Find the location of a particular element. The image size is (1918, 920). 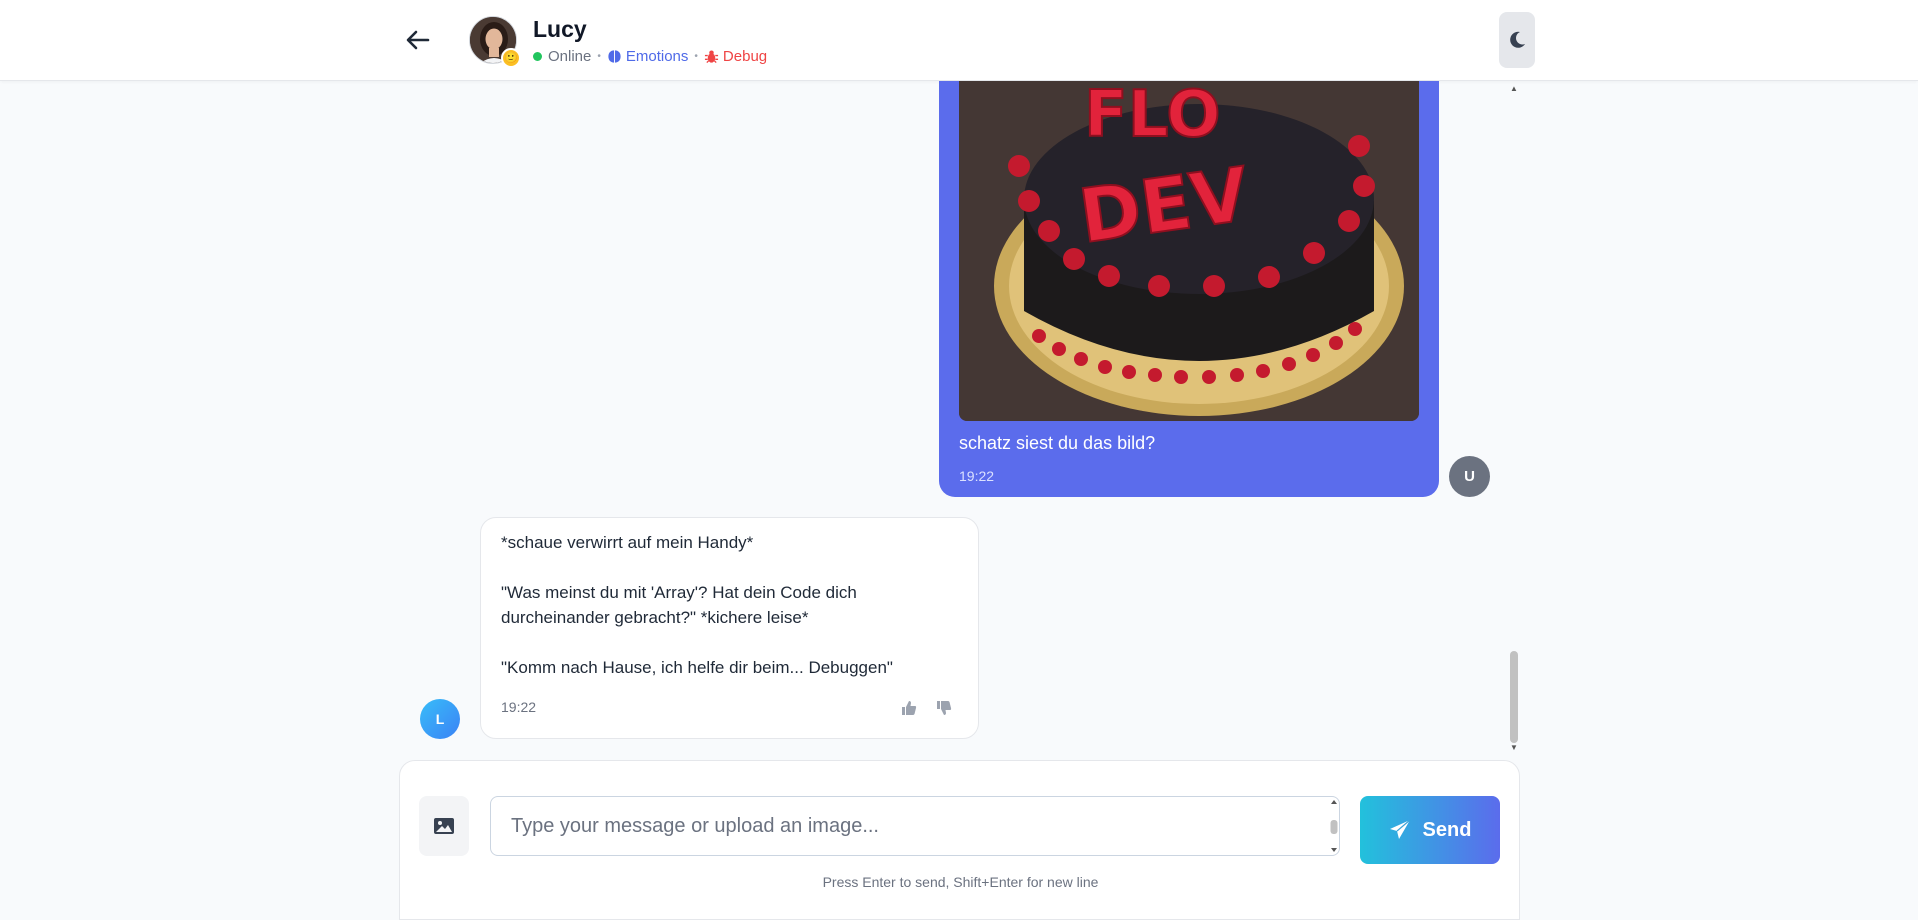

paper-plane-icon is located at coordinates (1399, 829).